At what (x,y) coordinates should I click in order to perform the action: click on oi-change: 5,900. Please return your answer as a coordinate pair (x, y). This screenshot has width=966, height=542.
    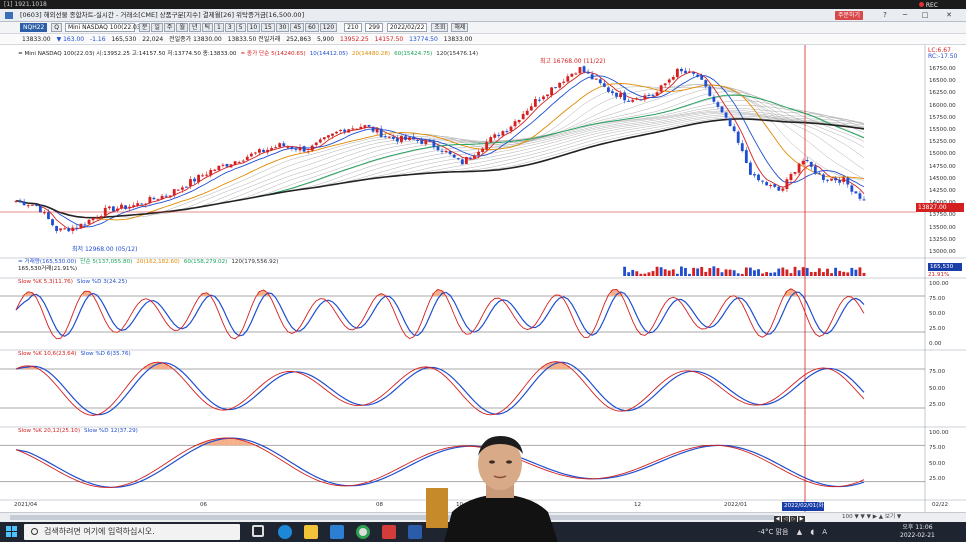
    Looking at the image, I should click on (325, 39).